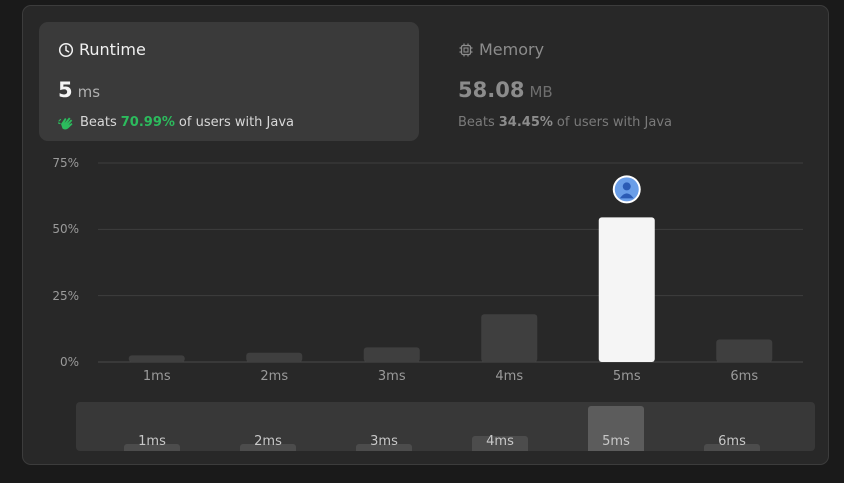 Image resolution: width=844 pixels, height=483 pixels. Describe the element at coordinates (156, 358) in the screenshot. I see `bar-1ms` at that location.